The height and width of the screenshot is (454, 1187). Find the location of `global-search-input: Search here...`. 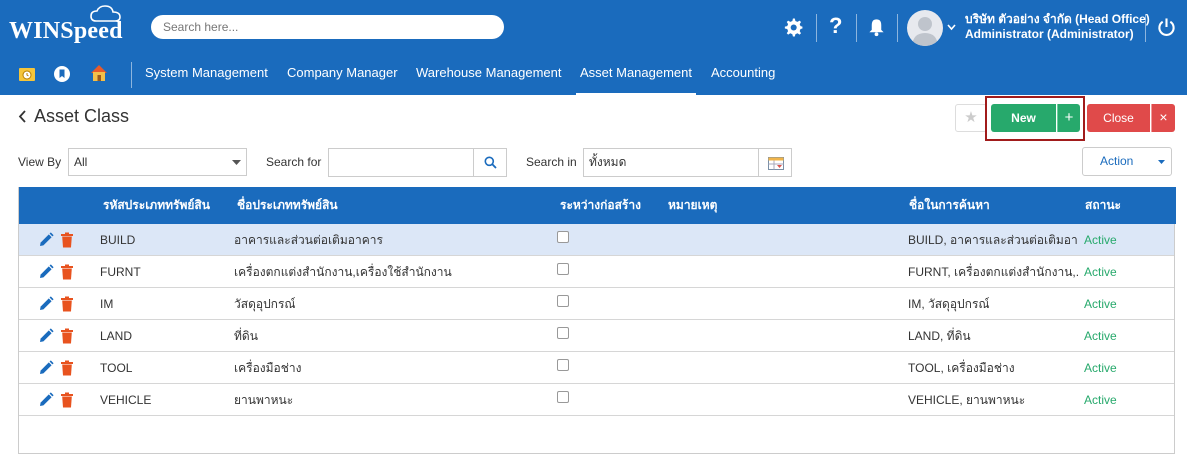

global-search-input: Search here... is located at coordinates (327, 27).